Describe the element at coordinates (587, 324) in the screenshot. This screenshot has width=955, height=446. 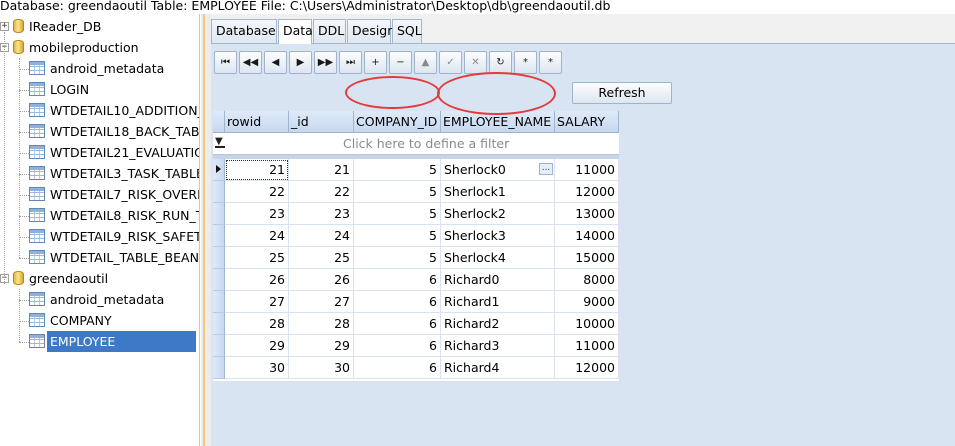
I see `cell-salary: 10000` at that location.